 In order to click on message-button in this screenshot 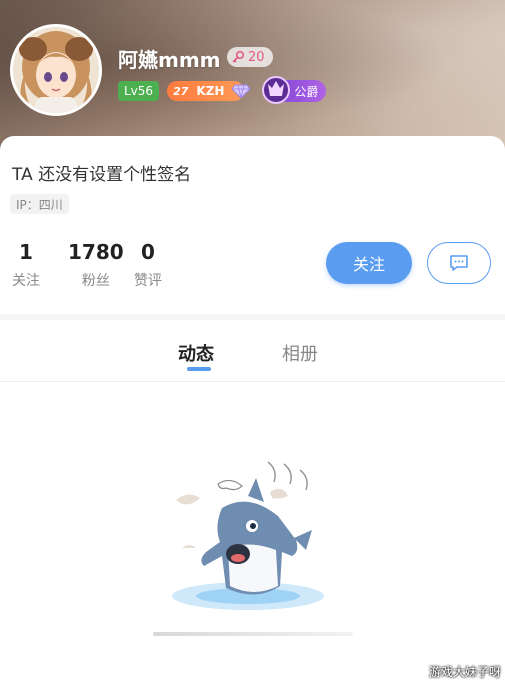, I will do `click(459, 263)`.